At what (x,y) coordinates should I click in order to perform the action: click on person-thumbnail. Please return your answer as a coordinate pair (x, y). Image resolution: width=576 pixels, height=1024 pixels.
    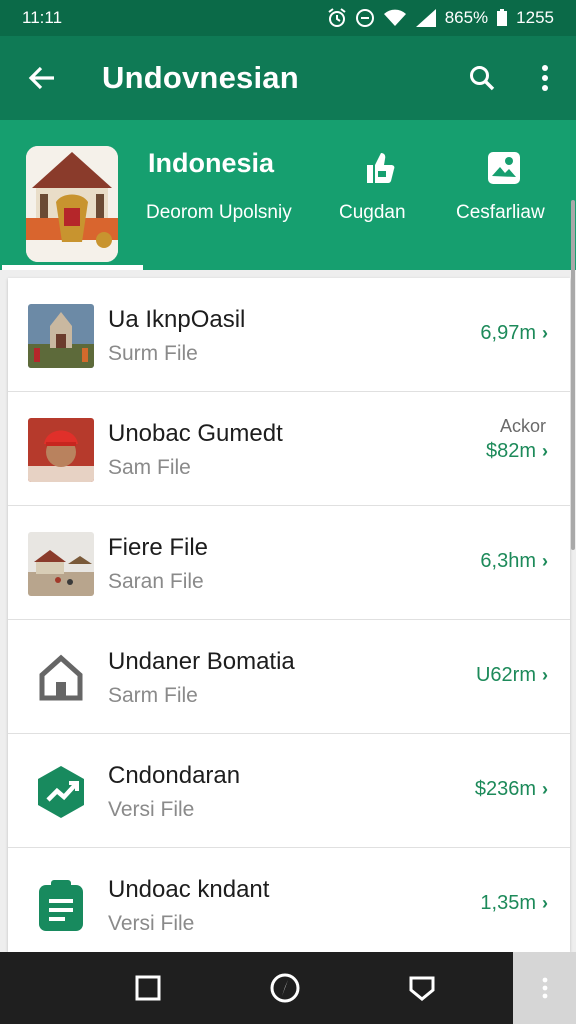
    Looking at the image, I should click on (61, 450).